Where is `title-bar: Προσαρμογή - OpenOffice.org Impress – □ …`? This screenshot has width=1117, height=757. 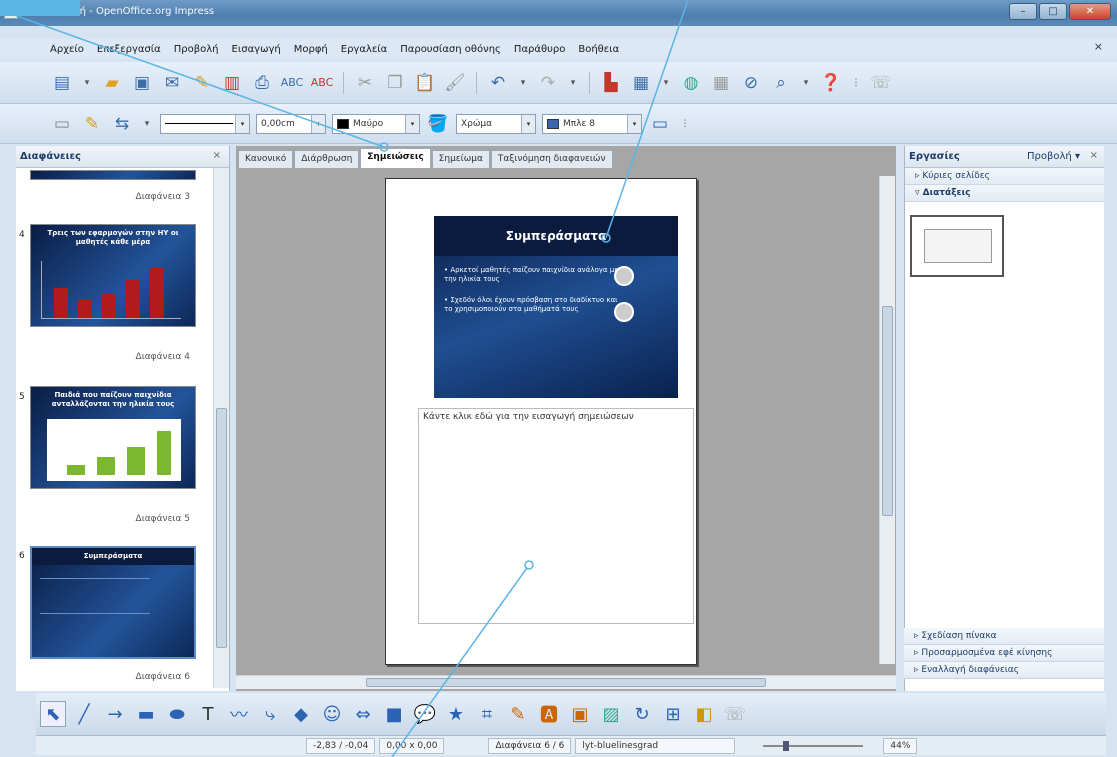 title-bar: Προσαρμογή - OpenOffice.org Impress – □ … is located at coordinates (558, 13).